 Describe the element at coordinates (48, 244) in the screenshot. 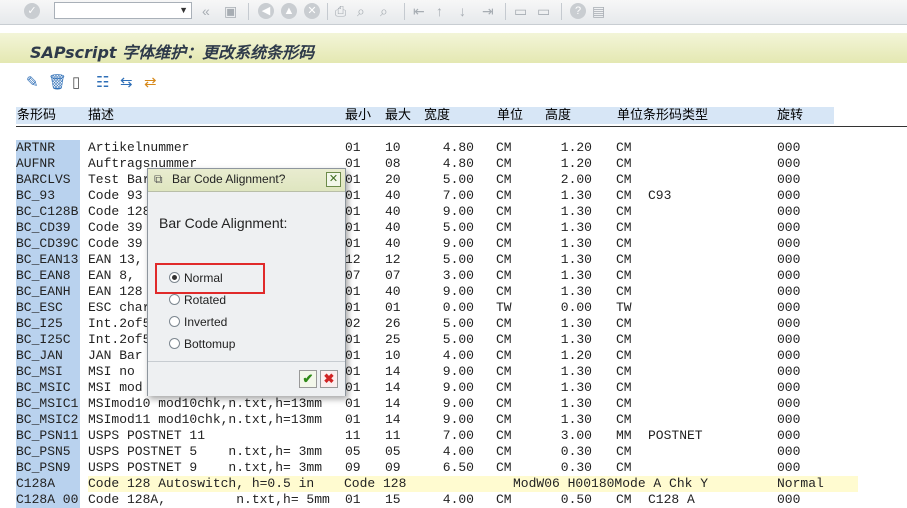

I see `cell-code: BC_CD39C` at that location.